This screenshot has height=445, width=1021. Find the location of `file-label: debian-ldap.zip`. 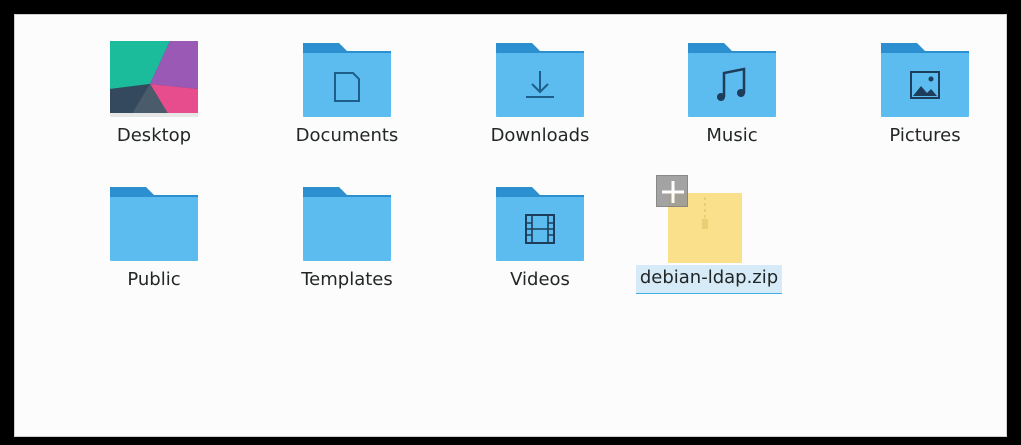

file-label: debian-ldap.zip is located at coordinates (709, 279).